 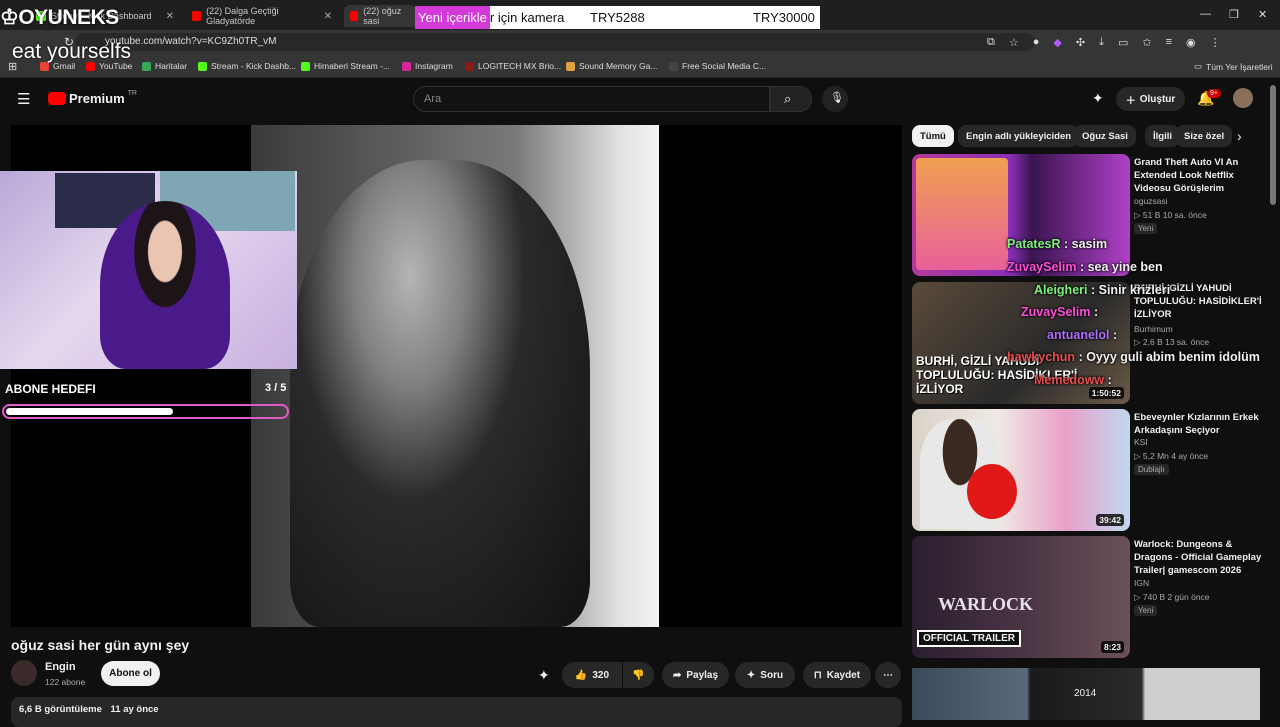 I want to click on channel-avatar, so click(x=24, y=673).